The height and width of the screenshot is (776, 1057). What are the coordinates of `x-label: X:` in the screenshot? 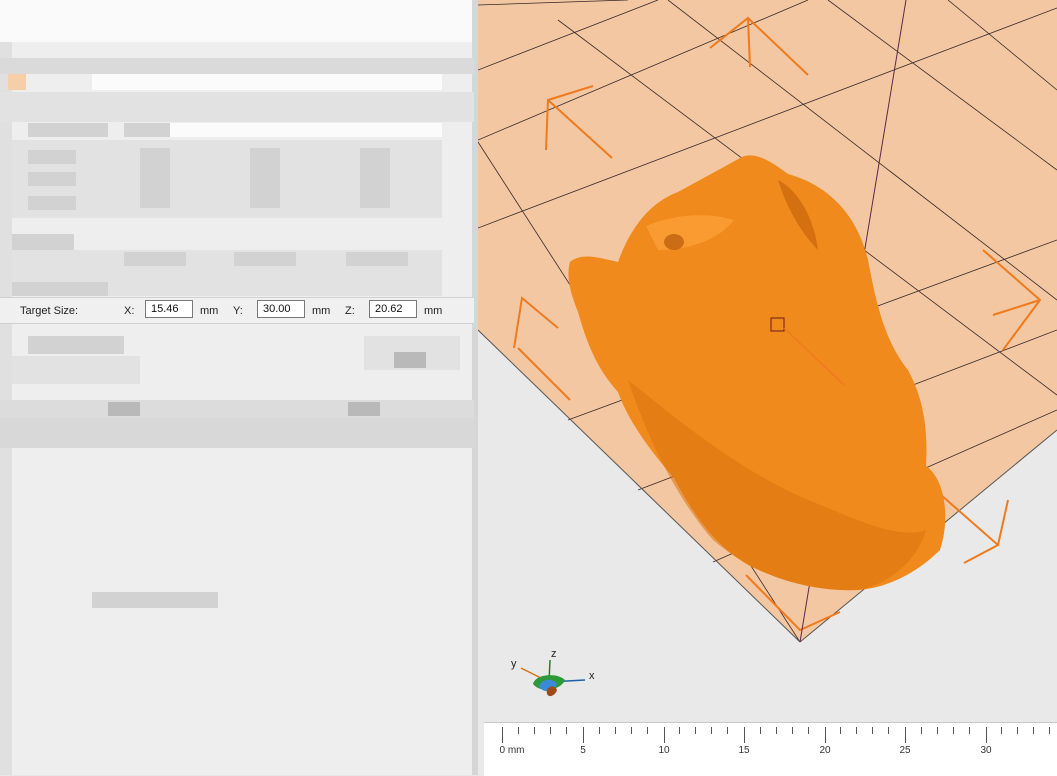 It's located at (129, 310).